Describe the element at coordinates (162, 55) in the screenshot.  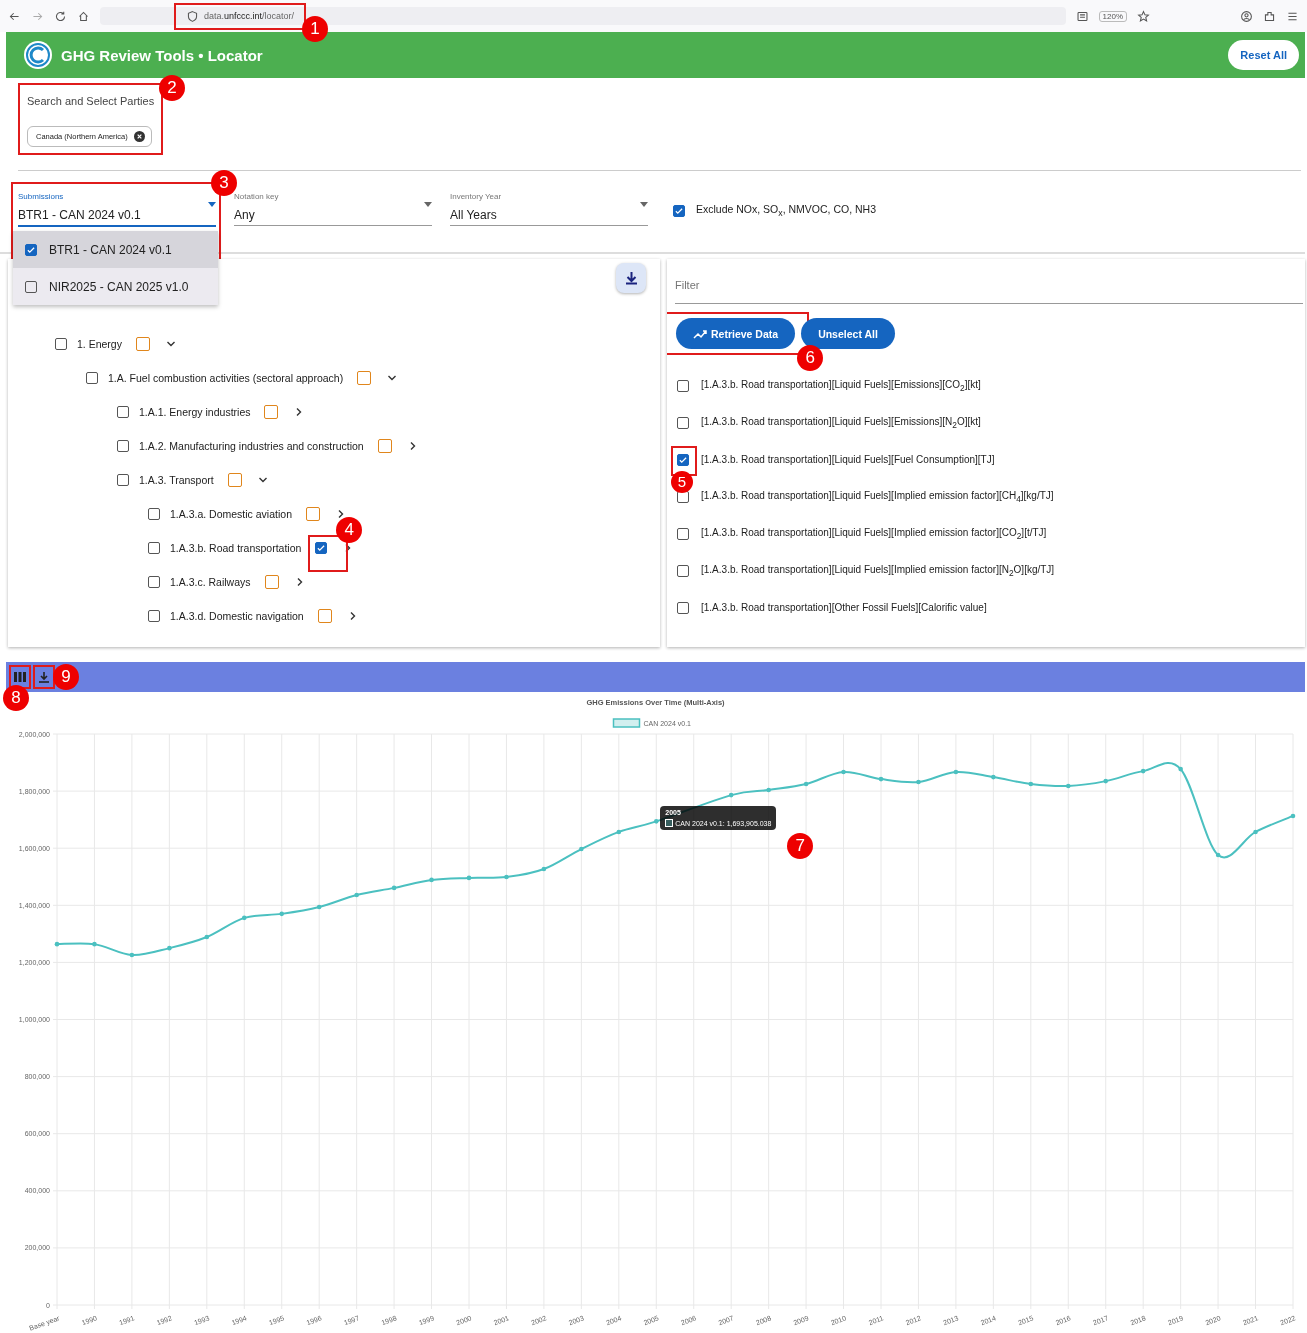
I see `app-title: GHG Review Tools • Locator` at that location.